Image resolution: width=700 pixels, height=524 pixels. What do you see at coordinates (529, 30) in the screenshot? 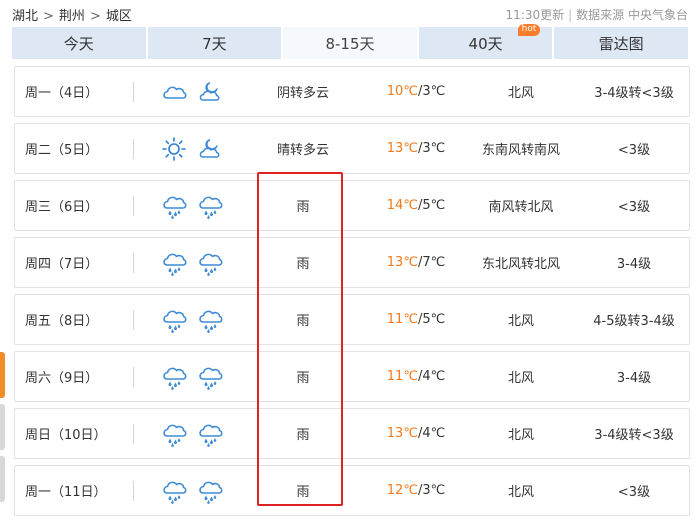
I see `hot-badge: hot` at bounding box center [529, 30].